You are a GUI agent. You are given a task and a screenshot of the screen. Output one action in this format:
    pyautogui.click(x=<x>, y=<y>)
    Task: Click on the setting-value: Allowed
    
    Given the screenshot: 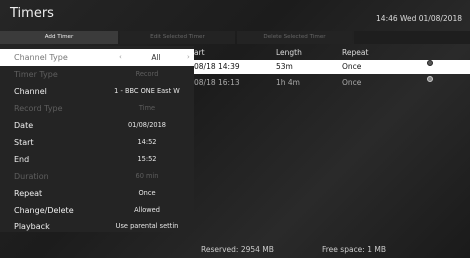 What is the action you would take?
    pyautogui.click(x=147, y=210)
    